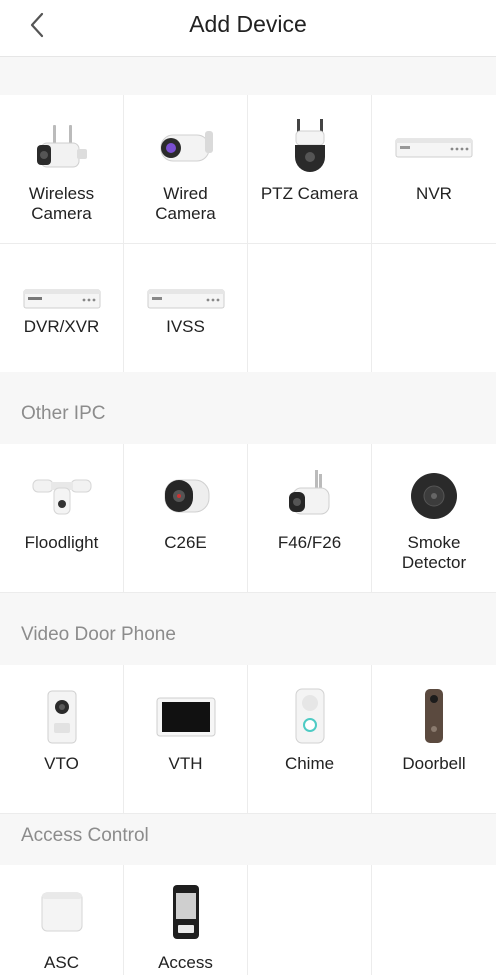 Image resolution: width=496 pixels, height=975 pixels. I want to click on device-tile-ptz-camera: PTZ Camera, so click(310, 169).